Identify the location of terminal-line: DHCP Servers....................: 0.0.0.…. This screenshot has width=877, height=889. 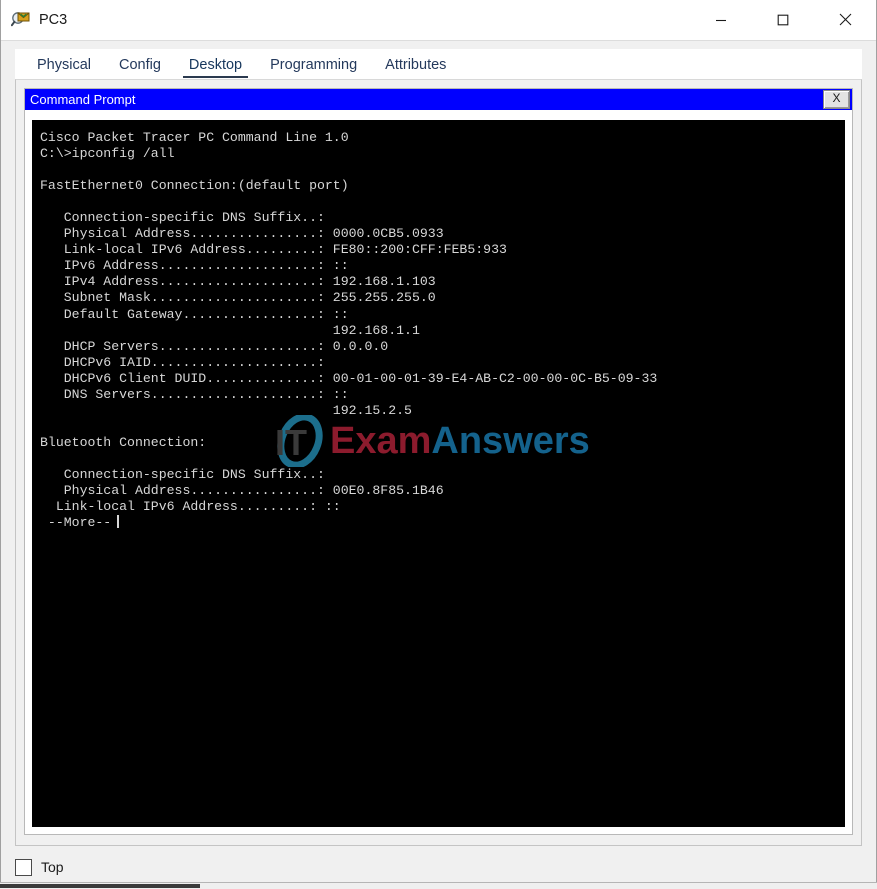
(214, 346).